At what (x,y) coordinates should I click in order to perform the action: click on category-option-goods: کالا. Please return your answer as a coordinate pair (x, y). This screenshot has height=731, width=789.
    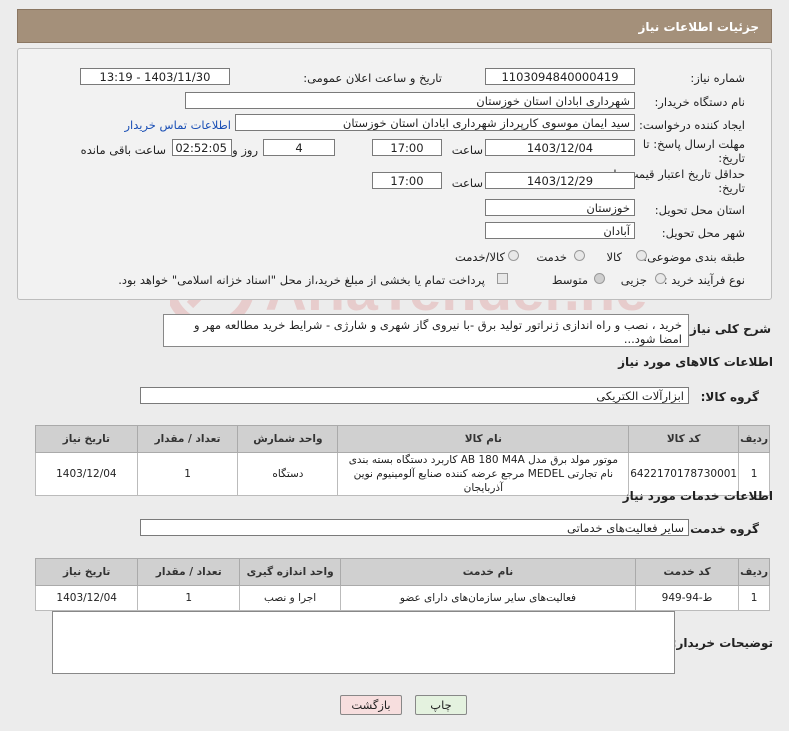
    Looking at the image, I should click on (614, 257).